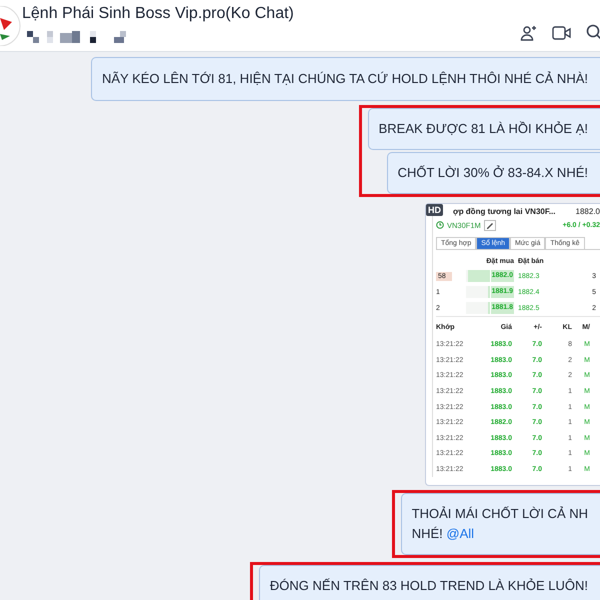 The height and width of the screenshot is (600, 600). Describe the element at coordinates (562, 32) in the screenshot. I see `video-call-icon` at that location.